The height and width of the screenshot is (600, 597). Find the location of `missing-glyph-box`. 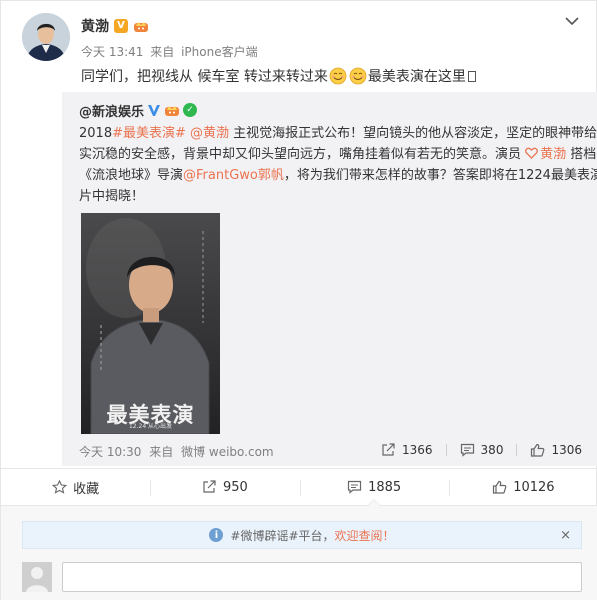

missing-glyph-box is located at coordinates (471, 76).